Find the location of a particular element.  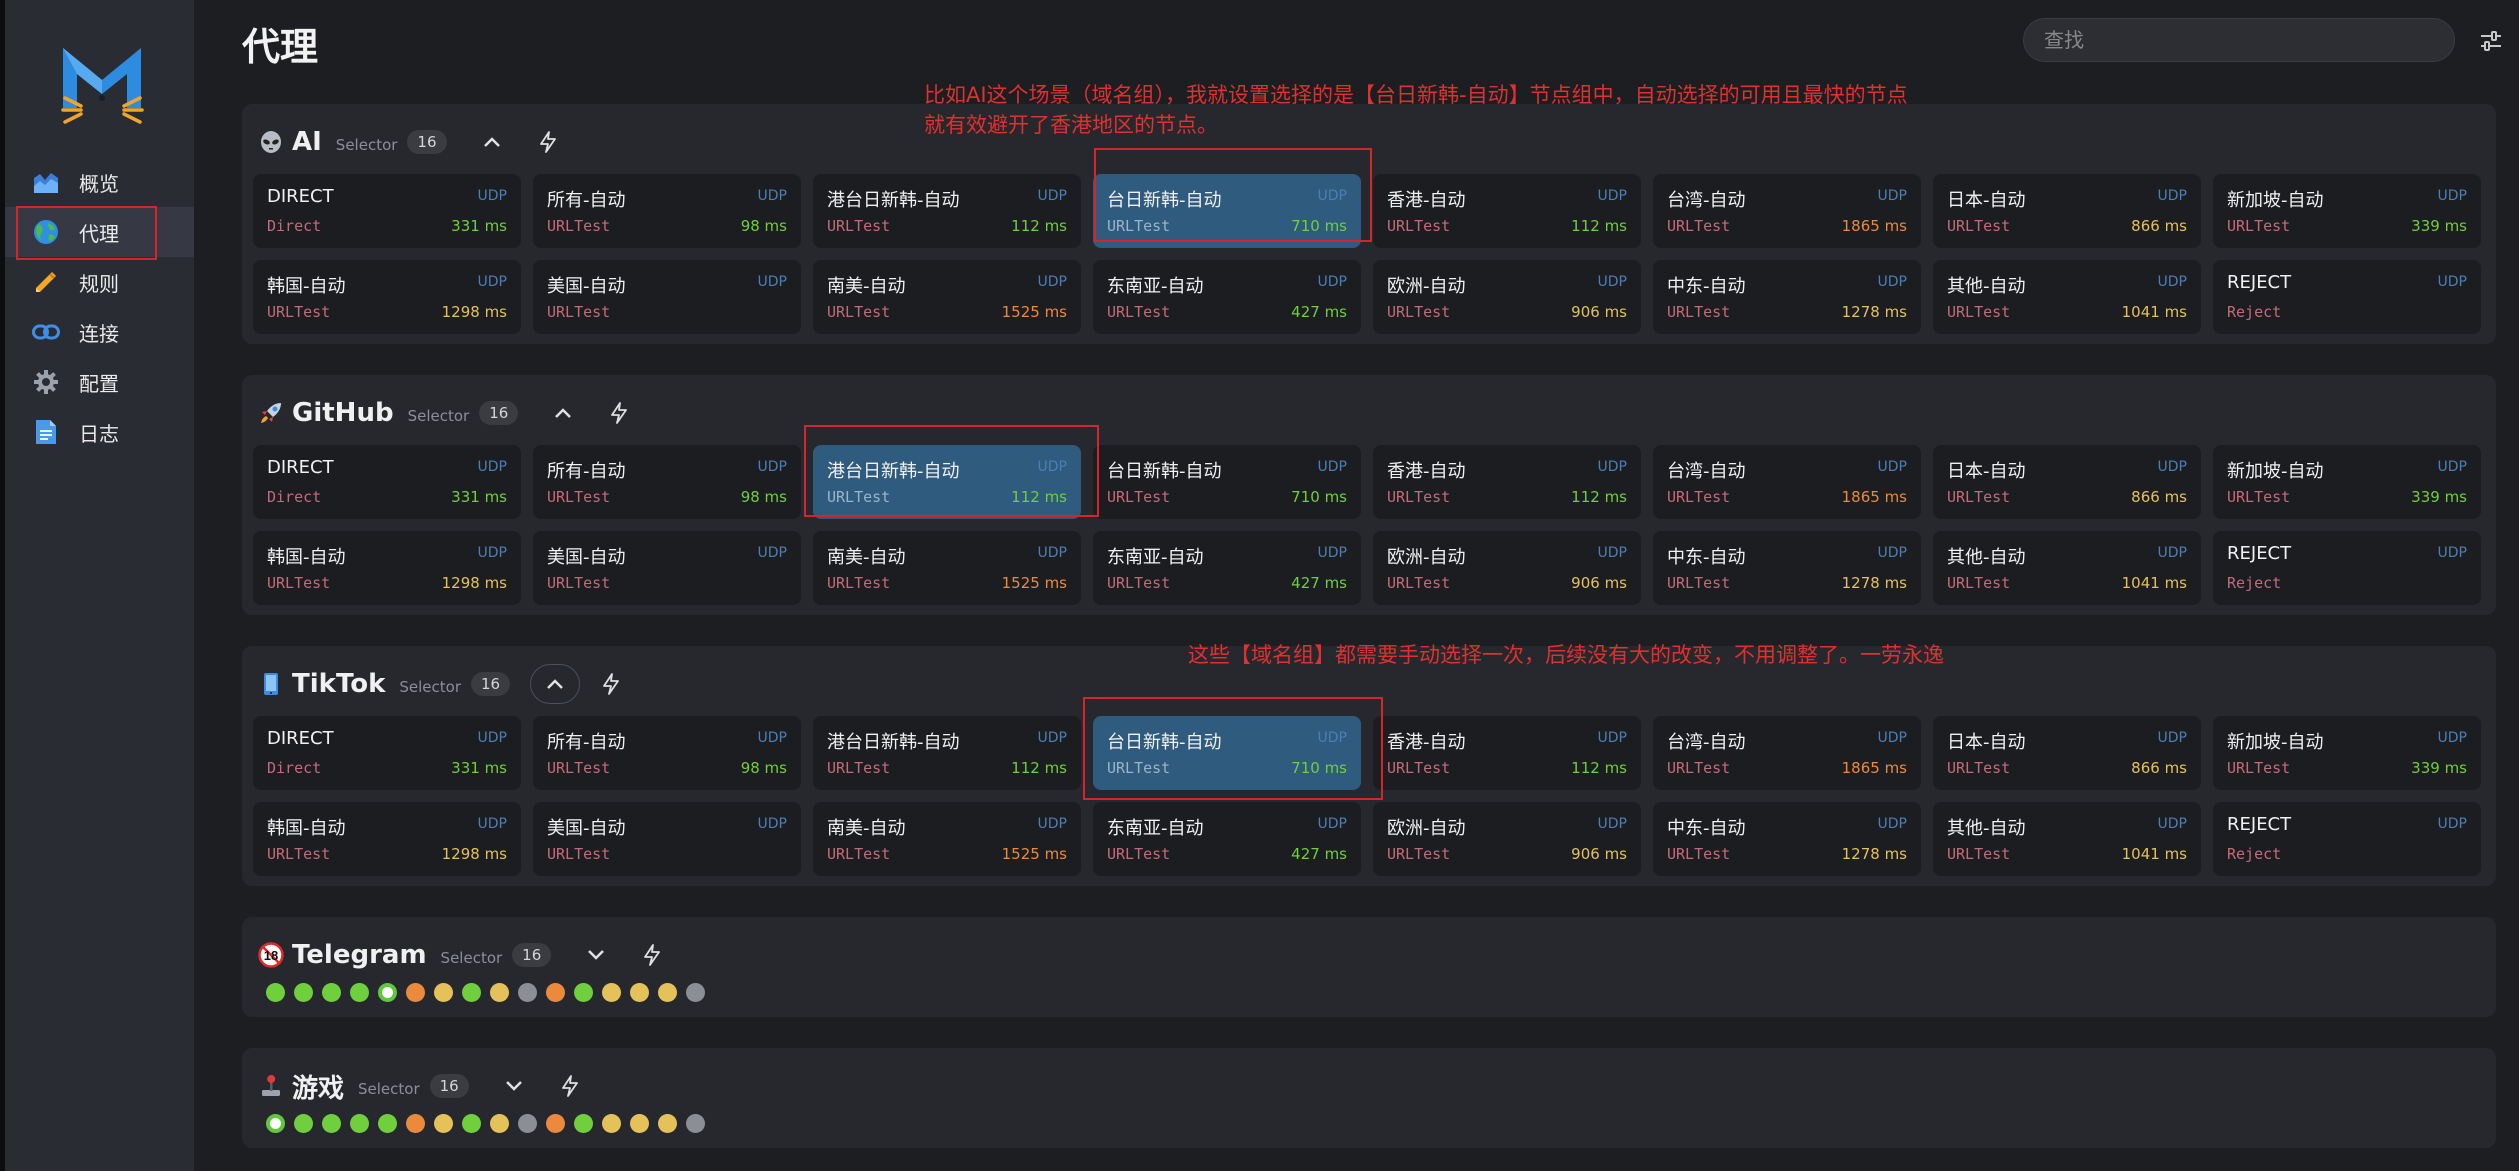

udp-badge: UDP is located at coordinates (2452, 553).